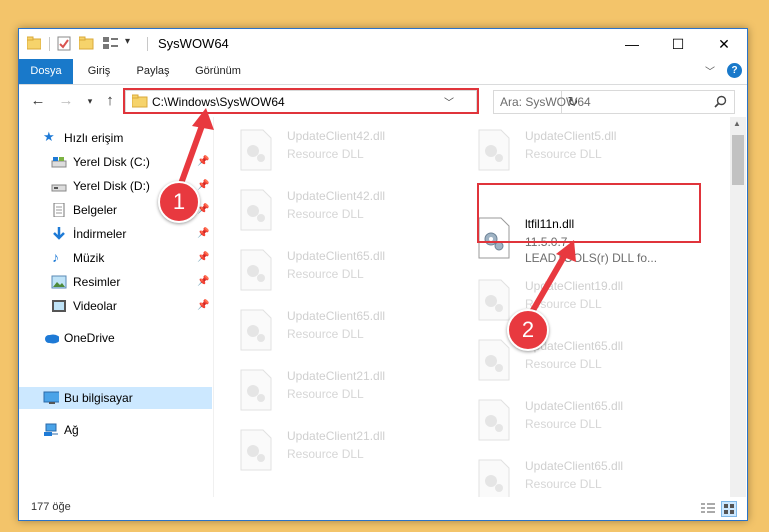 The height and width of the screenshot is (532, 769). I want to click on callout-step-2: 2, so click(528, 330).